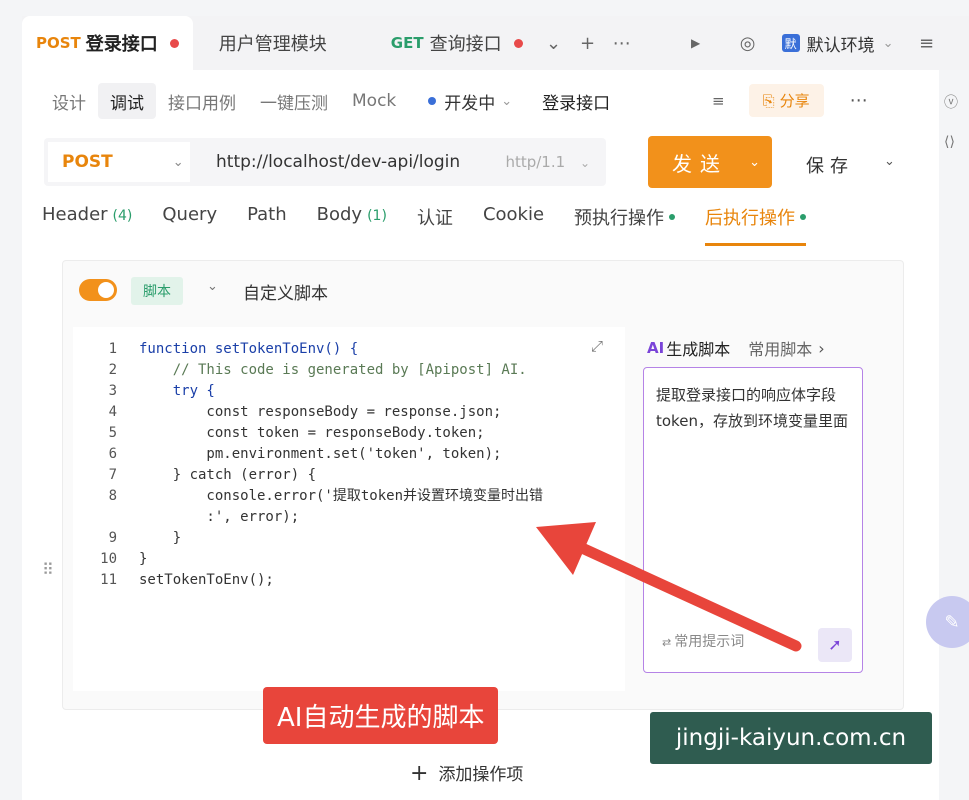  I want to click on status-selector: 开发中 ⌄, so click(470, 101).